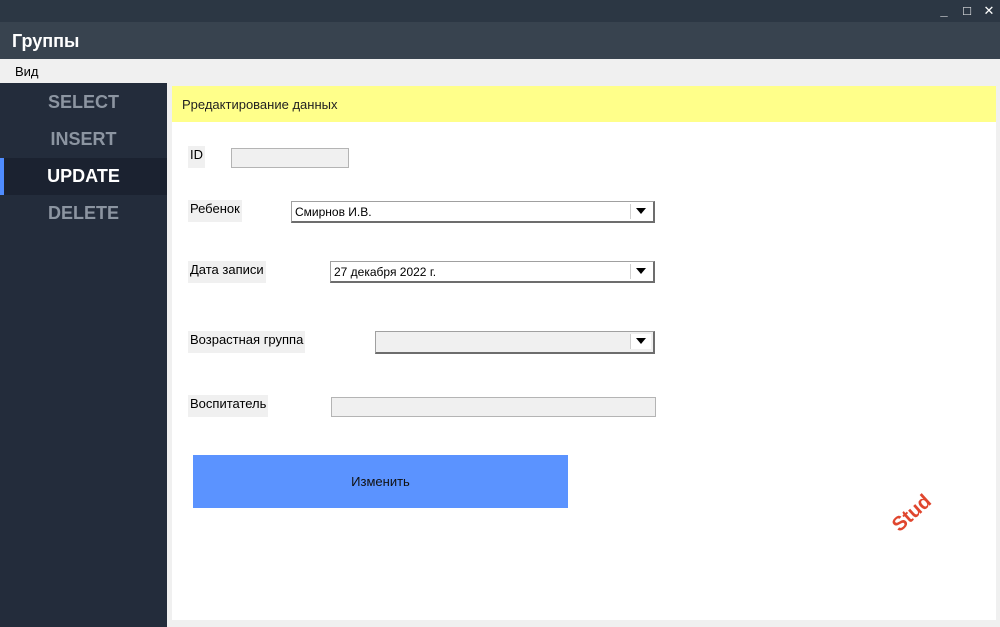  What do you see at coordinates (500, 71) in the screenshot?
I see `menu-bar: Вид` at bounding box center [500, 71].